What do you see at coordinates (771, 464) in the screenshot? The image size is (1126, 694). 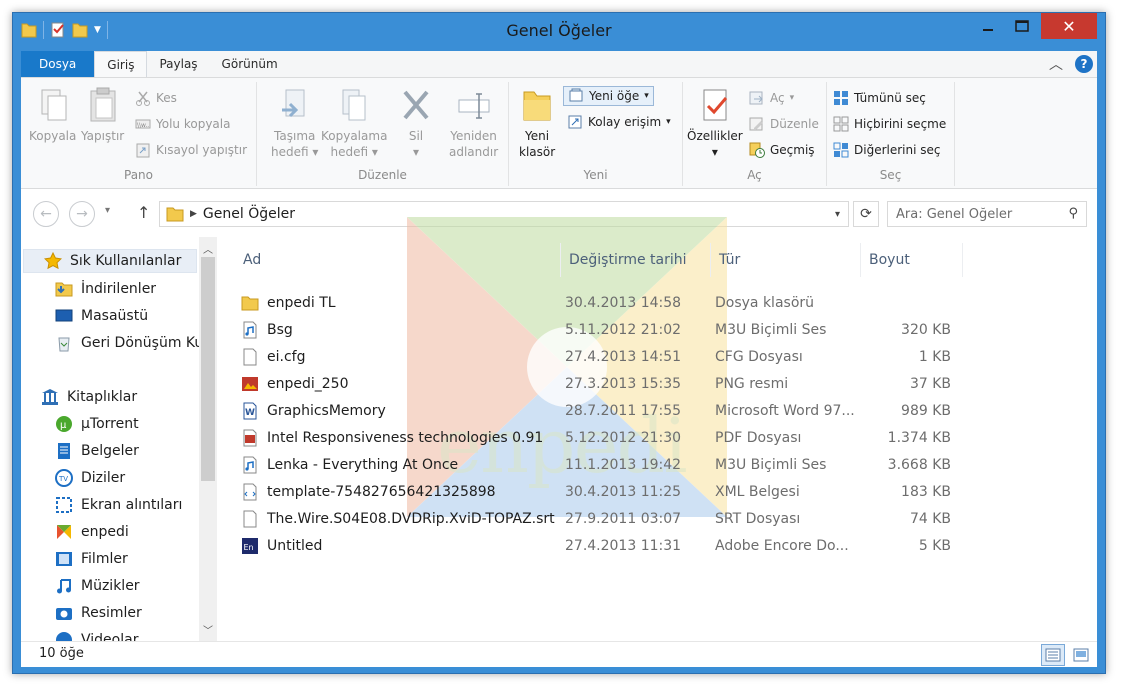 I see `file-type: M3U Biçimli Ses` at bounding box center [771, 464].